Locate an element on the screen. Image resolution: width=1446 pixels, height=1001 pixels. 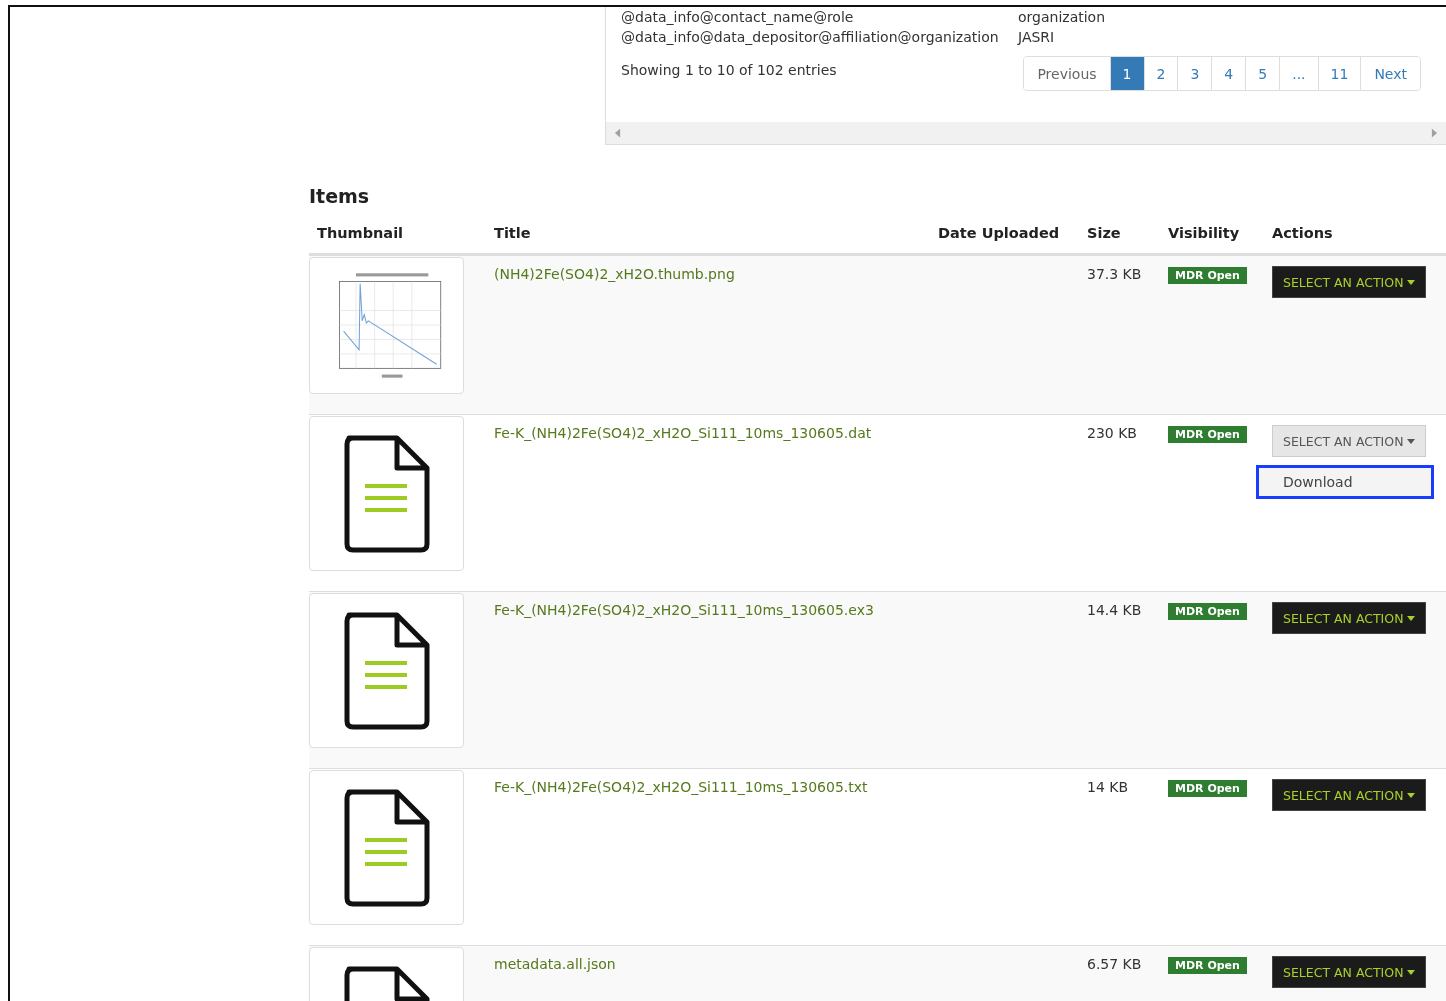
file-link: metadata.all.json is located at coordinates (555, 964).